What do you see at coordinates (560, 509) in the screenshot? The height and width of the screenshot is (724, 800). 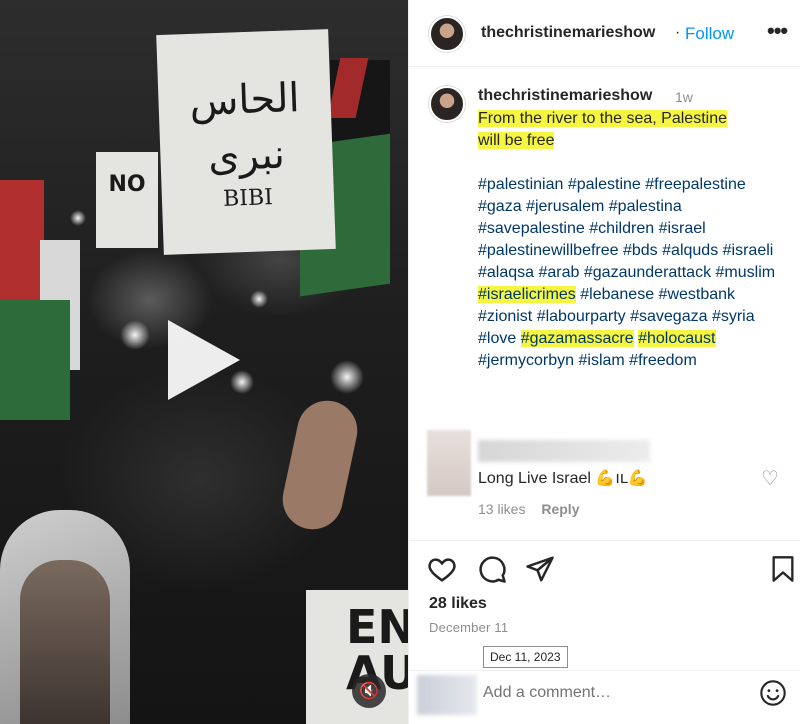 I see `reply-button: Reply` at bounding box center [560, 509].